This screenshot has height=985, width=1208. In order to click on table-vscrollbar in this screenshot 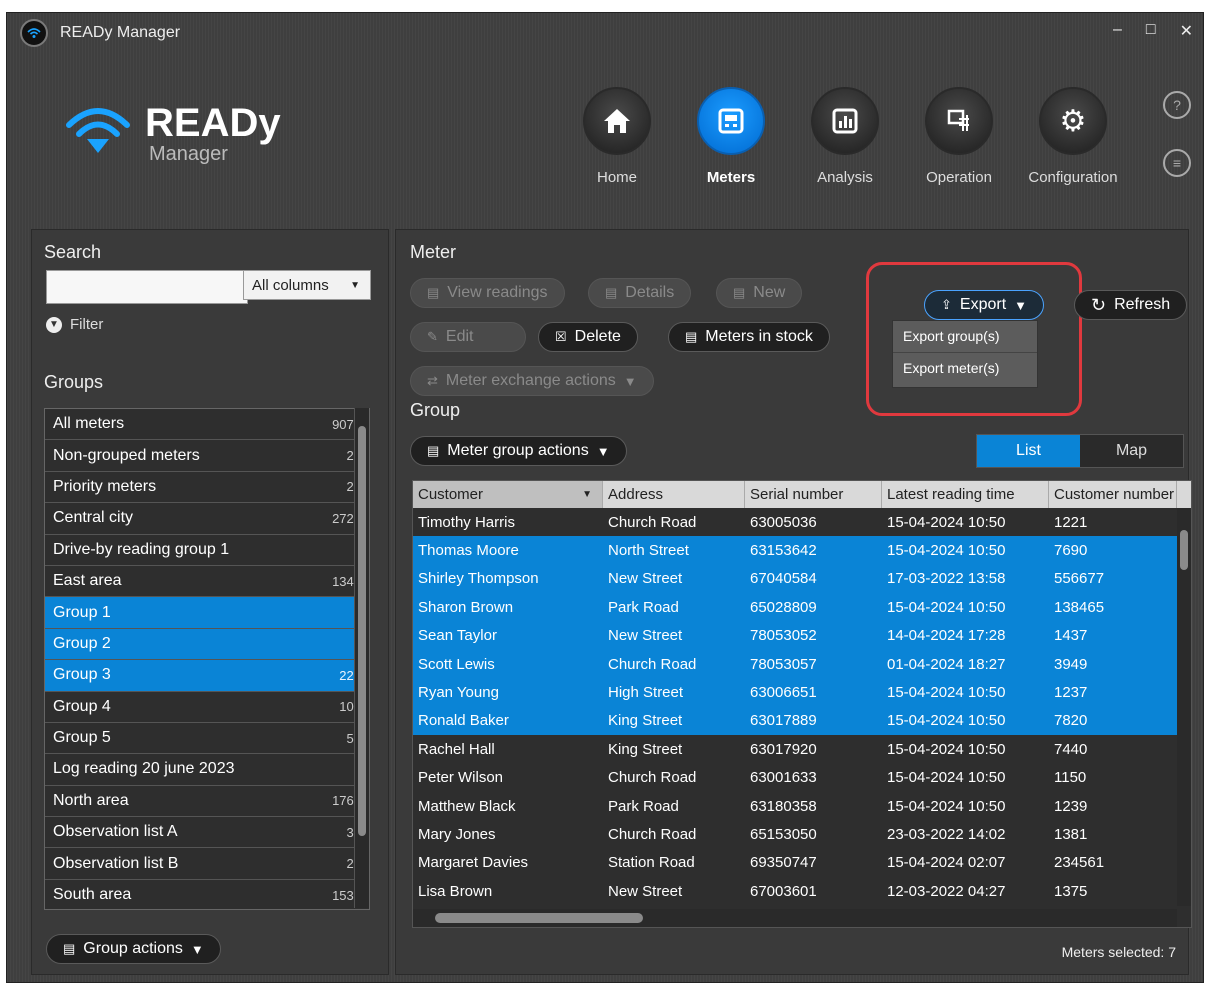, I will do `click(1184, 707)`.